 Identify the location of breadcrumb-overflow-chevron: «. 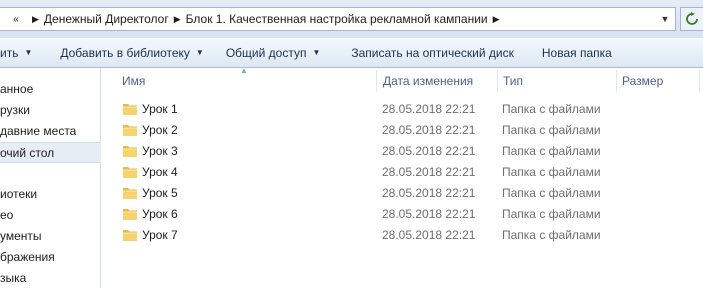
(15, 19).